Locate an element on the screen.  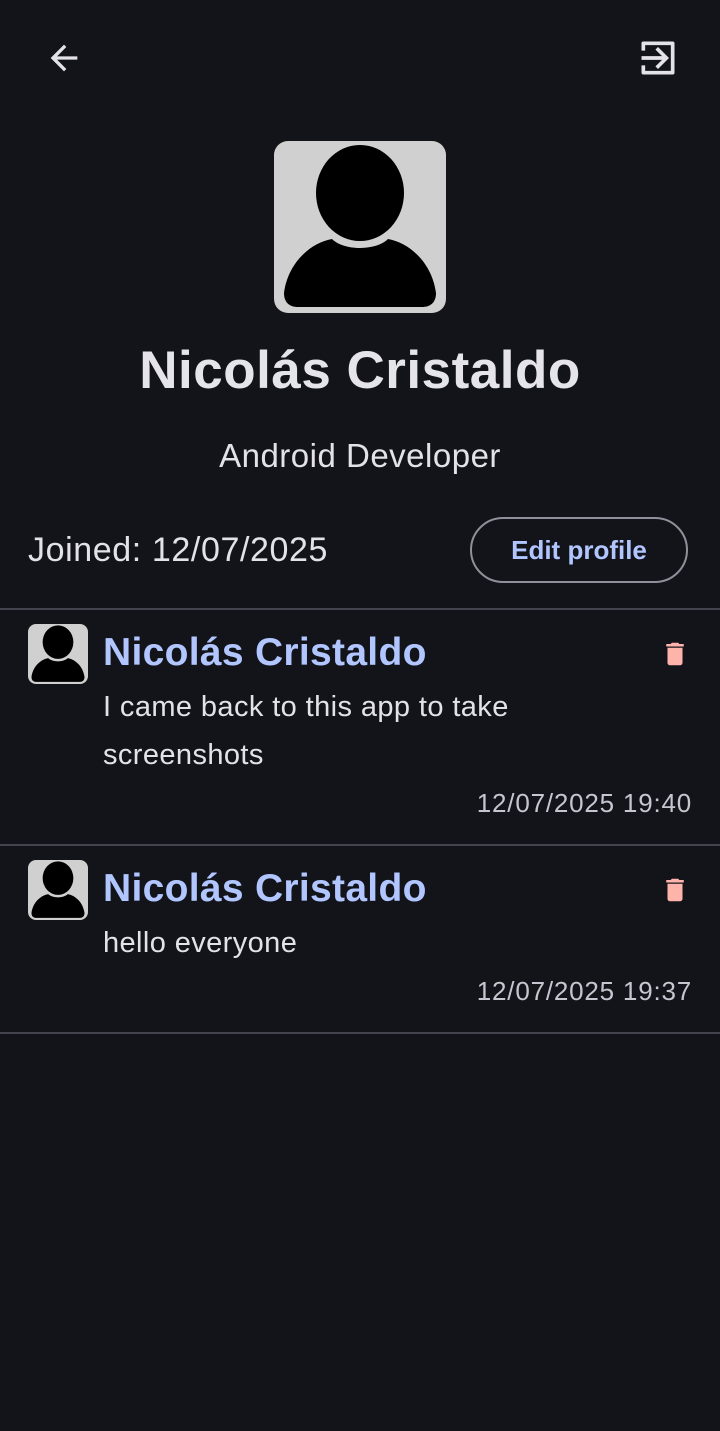
arrow-back-icon is located at coordinates (64, 58).